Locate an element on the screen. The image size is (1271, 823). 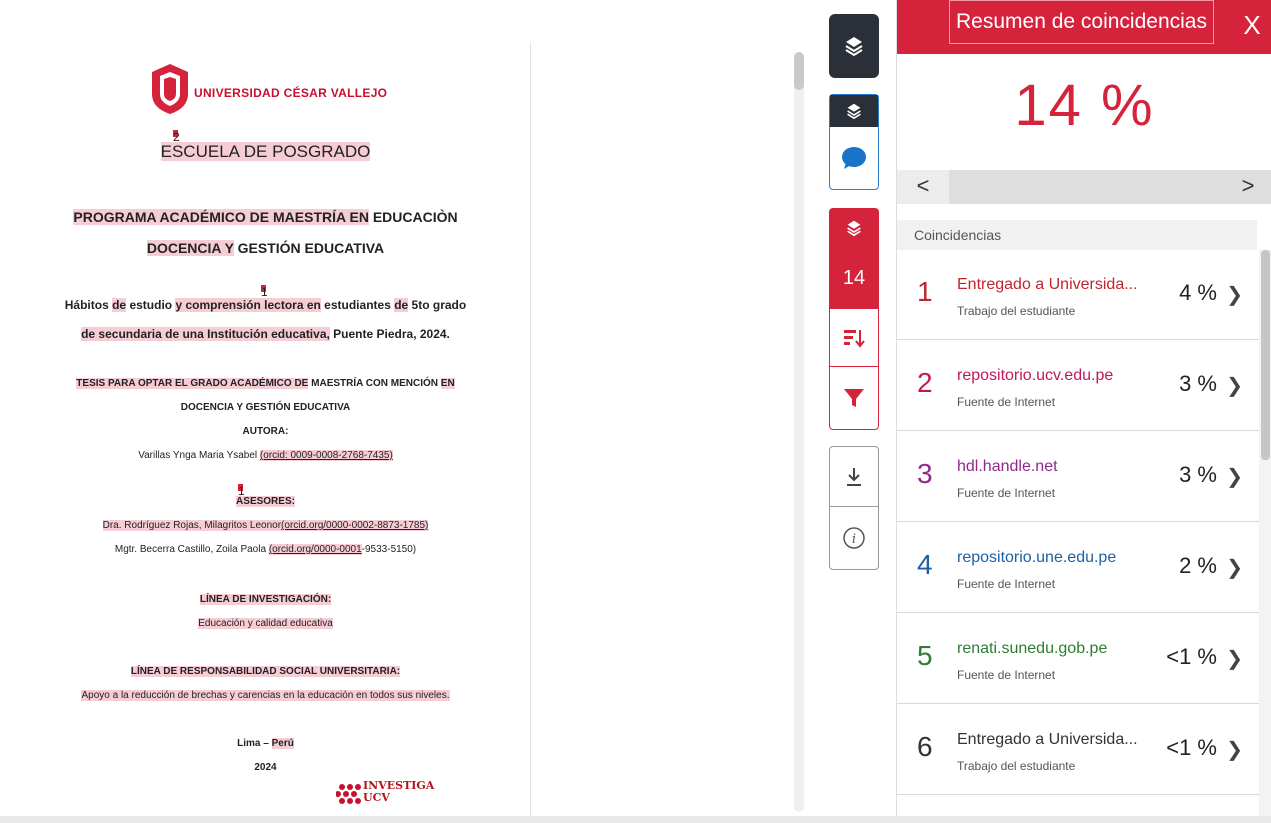
download-button is located at coordinates (854, 477).